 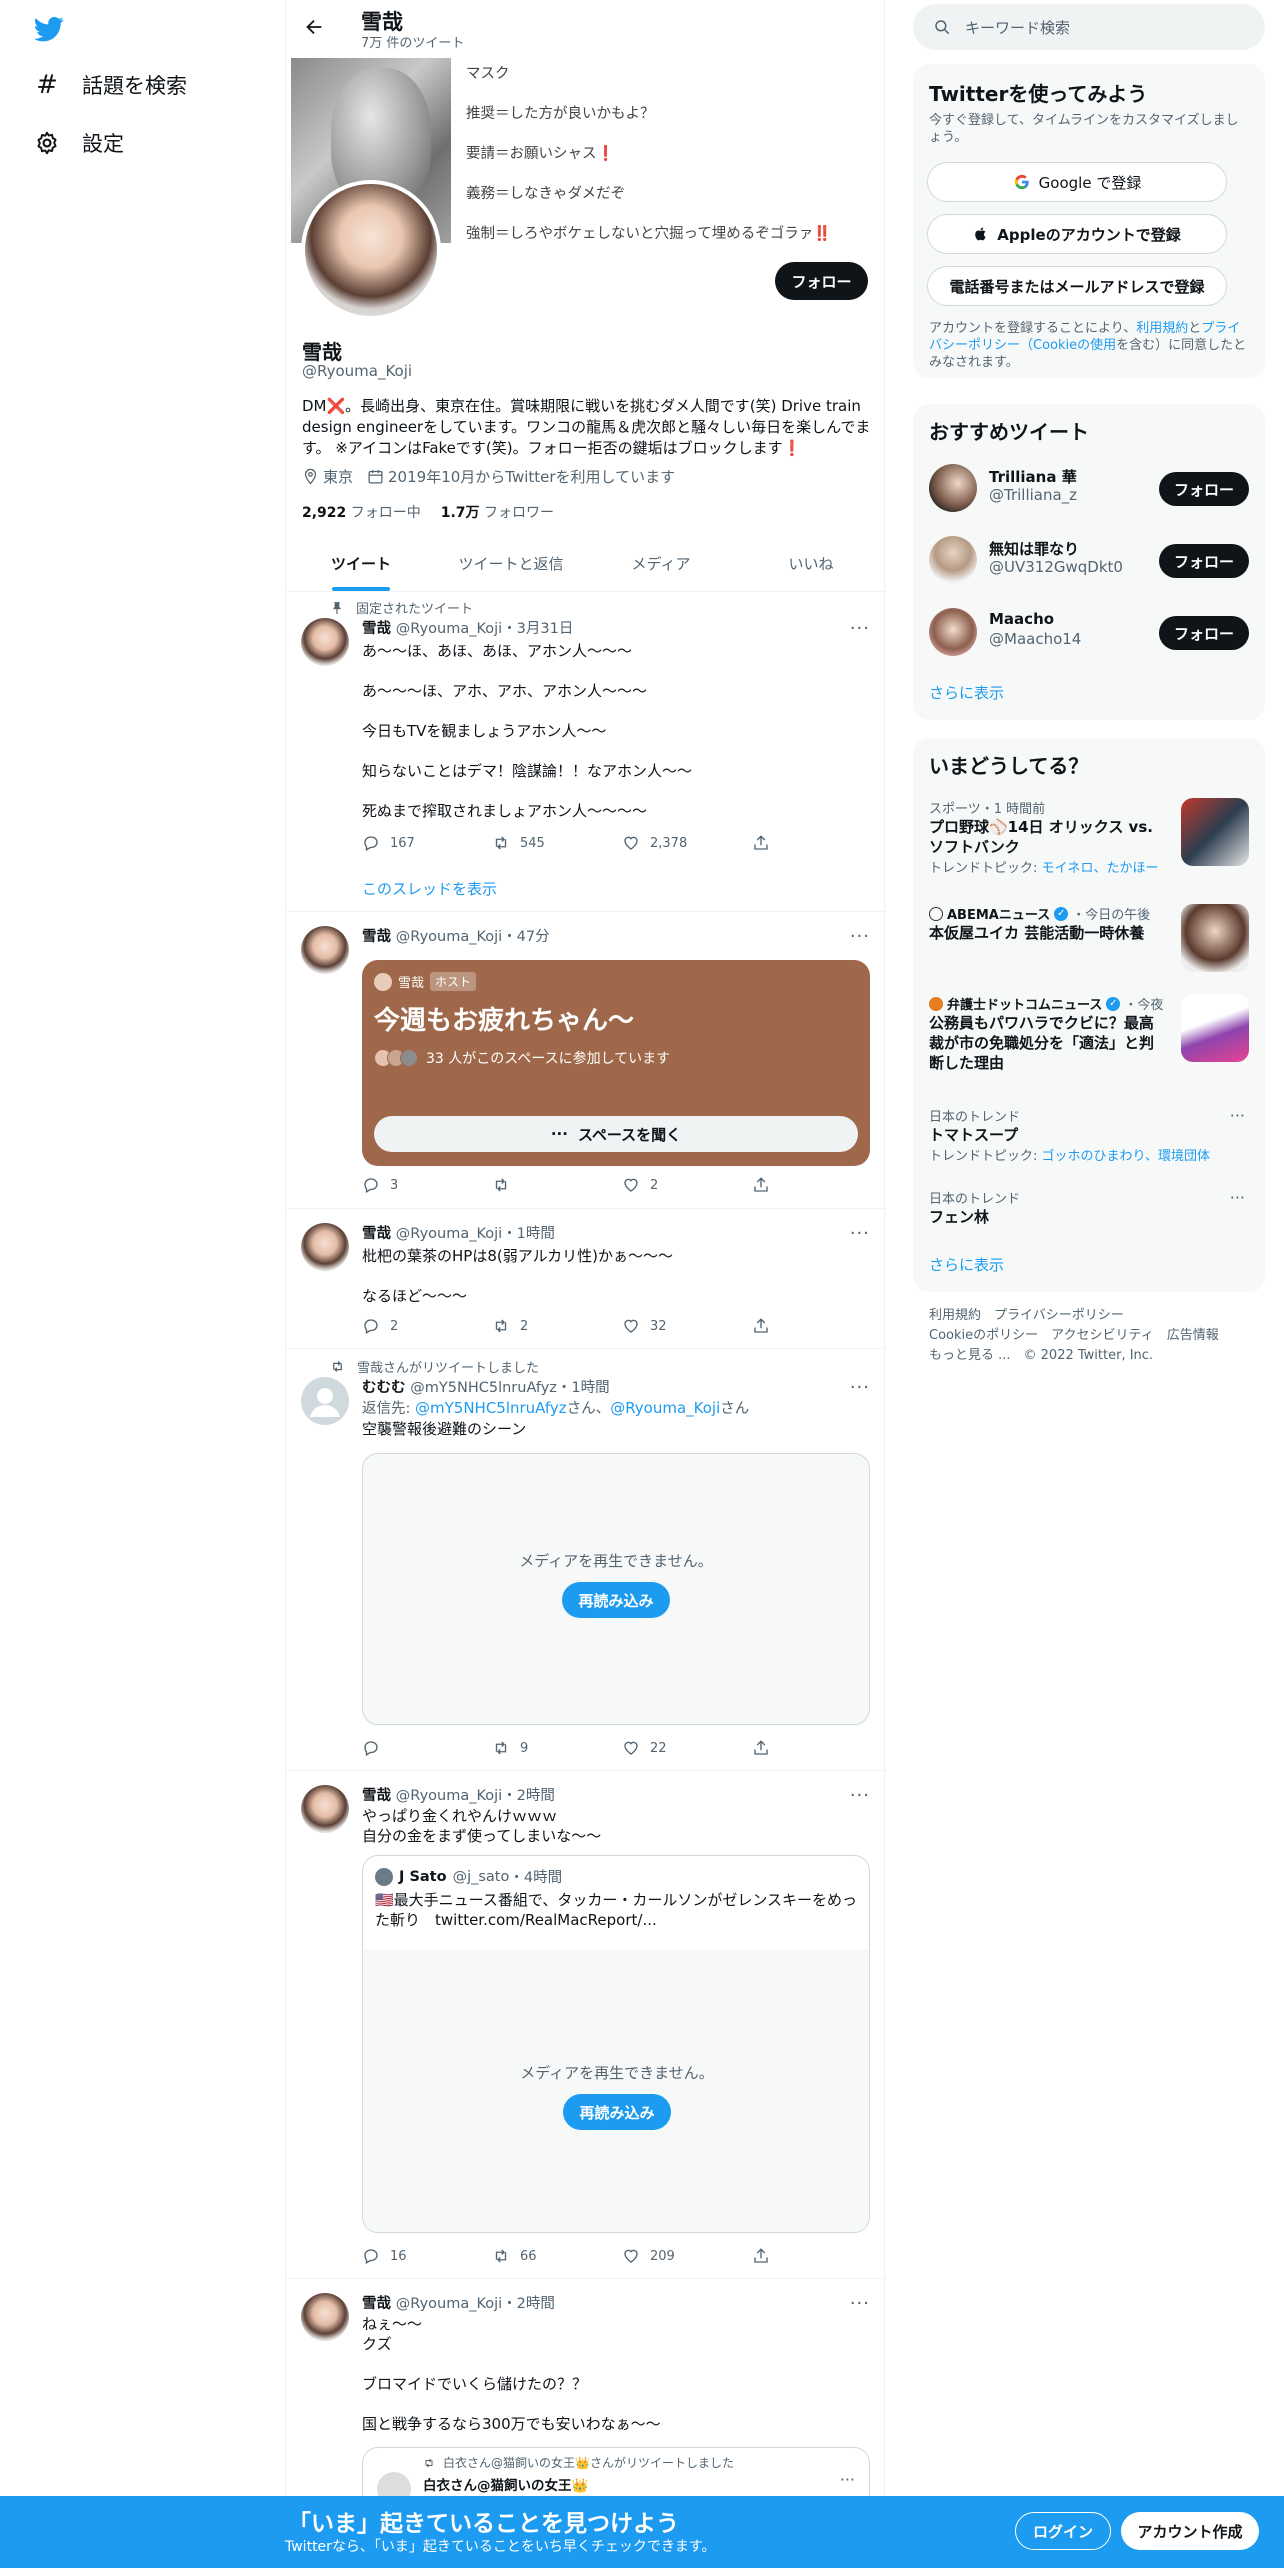 What do you see at coordinates (314, 27) in the screenshot?
I see `back-arrow-icon` at bounding box center [314, 27].